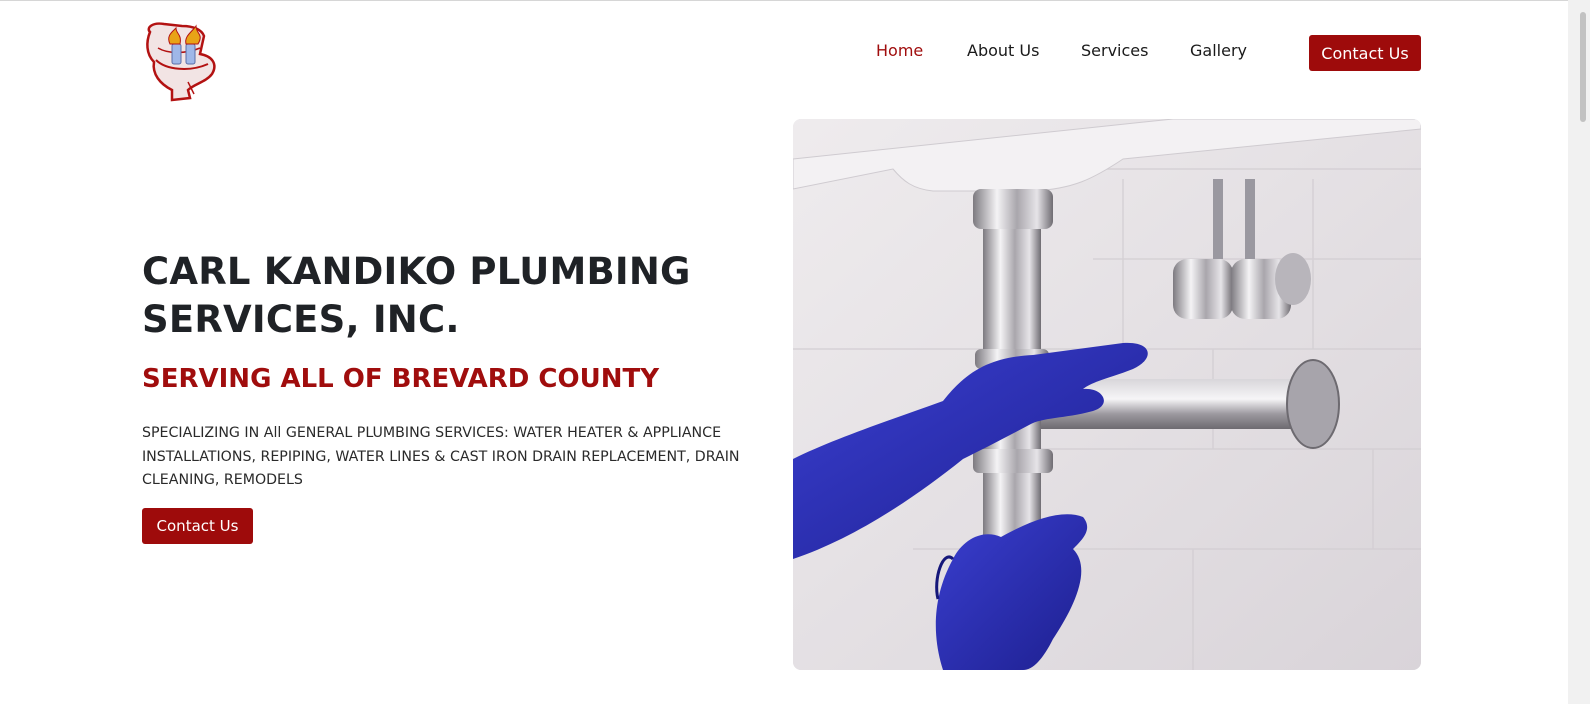 This screenshot has width=1590, height=704. What do you see at coordinates (197, 526) in the screenshot?
I see `hero-contact-us-button: Contact Us` at bounding box center [197, 526].